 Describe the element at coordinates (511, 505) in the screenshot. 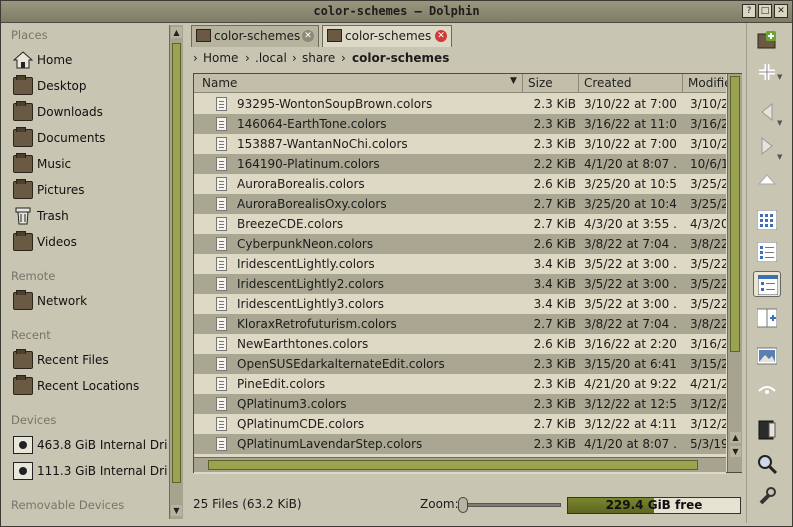

I see `zoom-slider` at that location.